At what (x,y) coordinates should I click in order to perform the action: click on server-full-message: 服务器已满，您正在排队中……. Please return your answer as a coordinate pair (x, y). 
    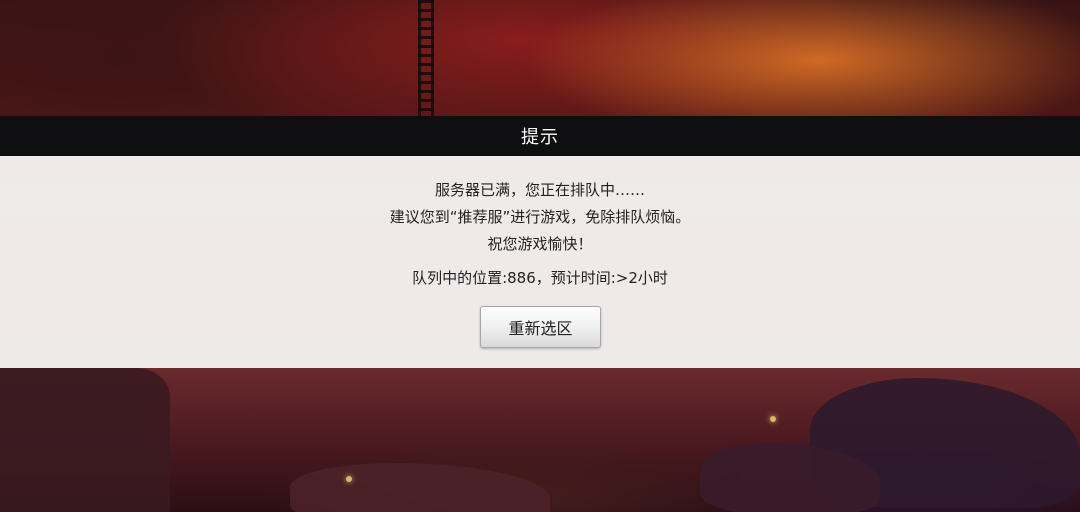
    Looking at the image, I should click on (539, 190).